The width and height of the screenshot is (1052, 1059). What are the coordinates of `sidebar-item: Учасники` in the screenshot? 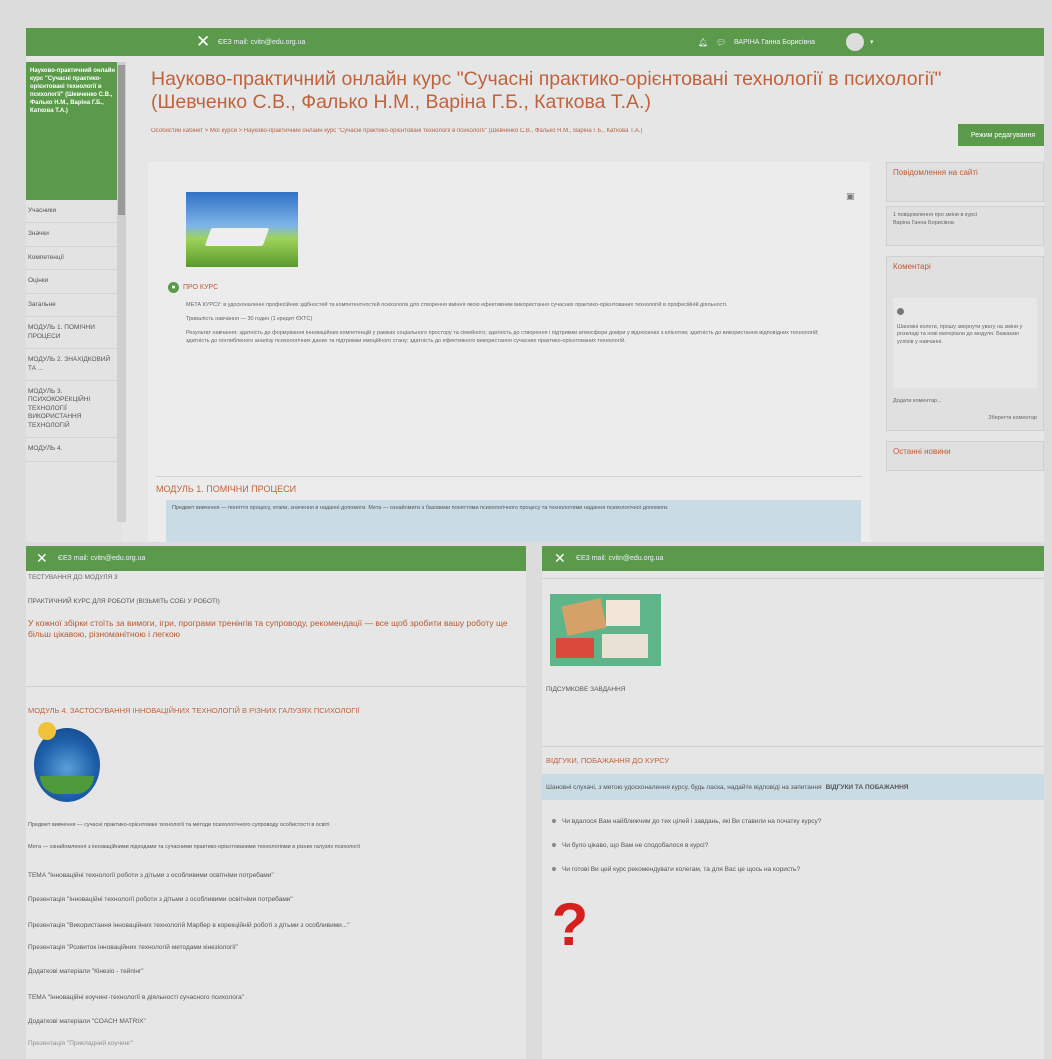 It's located at (74, 212).